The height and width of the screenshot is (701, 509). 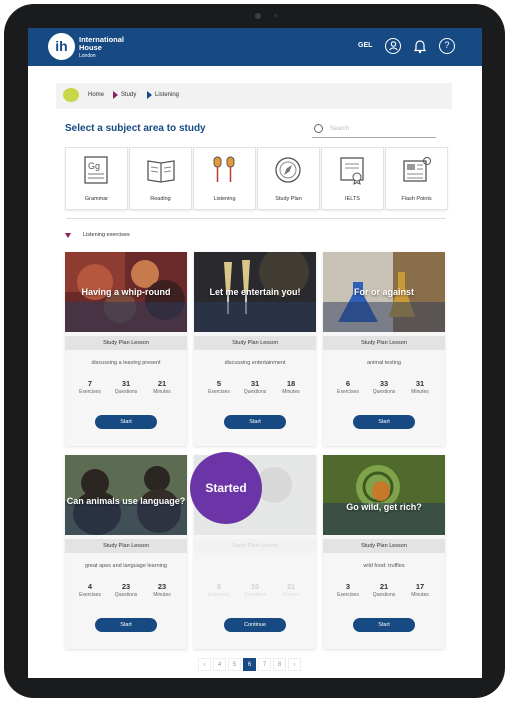 What do you see at coordinates (106, 235) in the screenshot?
I see `section-label: Listening exercises` at bounding box center [106, 235].